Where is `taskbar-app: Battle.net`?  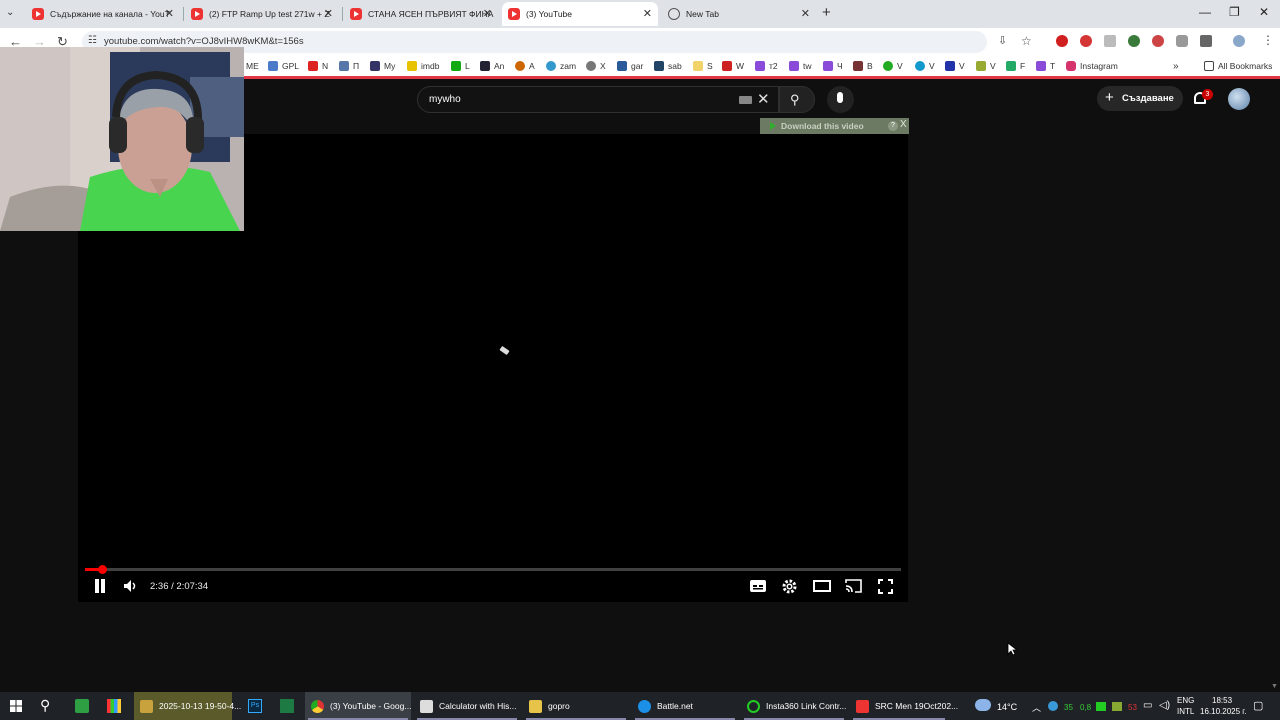
taskbar-app: Battle.net is located at coordinates (685, 706).